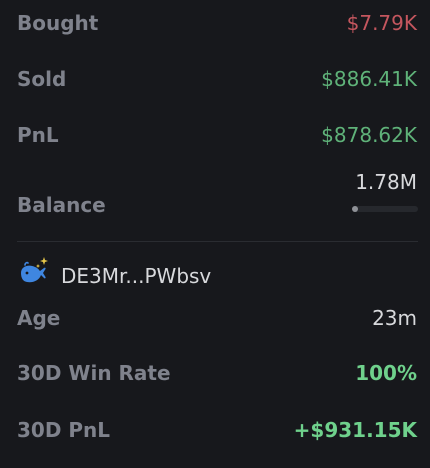 The image size is (430, 468). I want to click on sparkle-whale-icon, so click(34, 270).